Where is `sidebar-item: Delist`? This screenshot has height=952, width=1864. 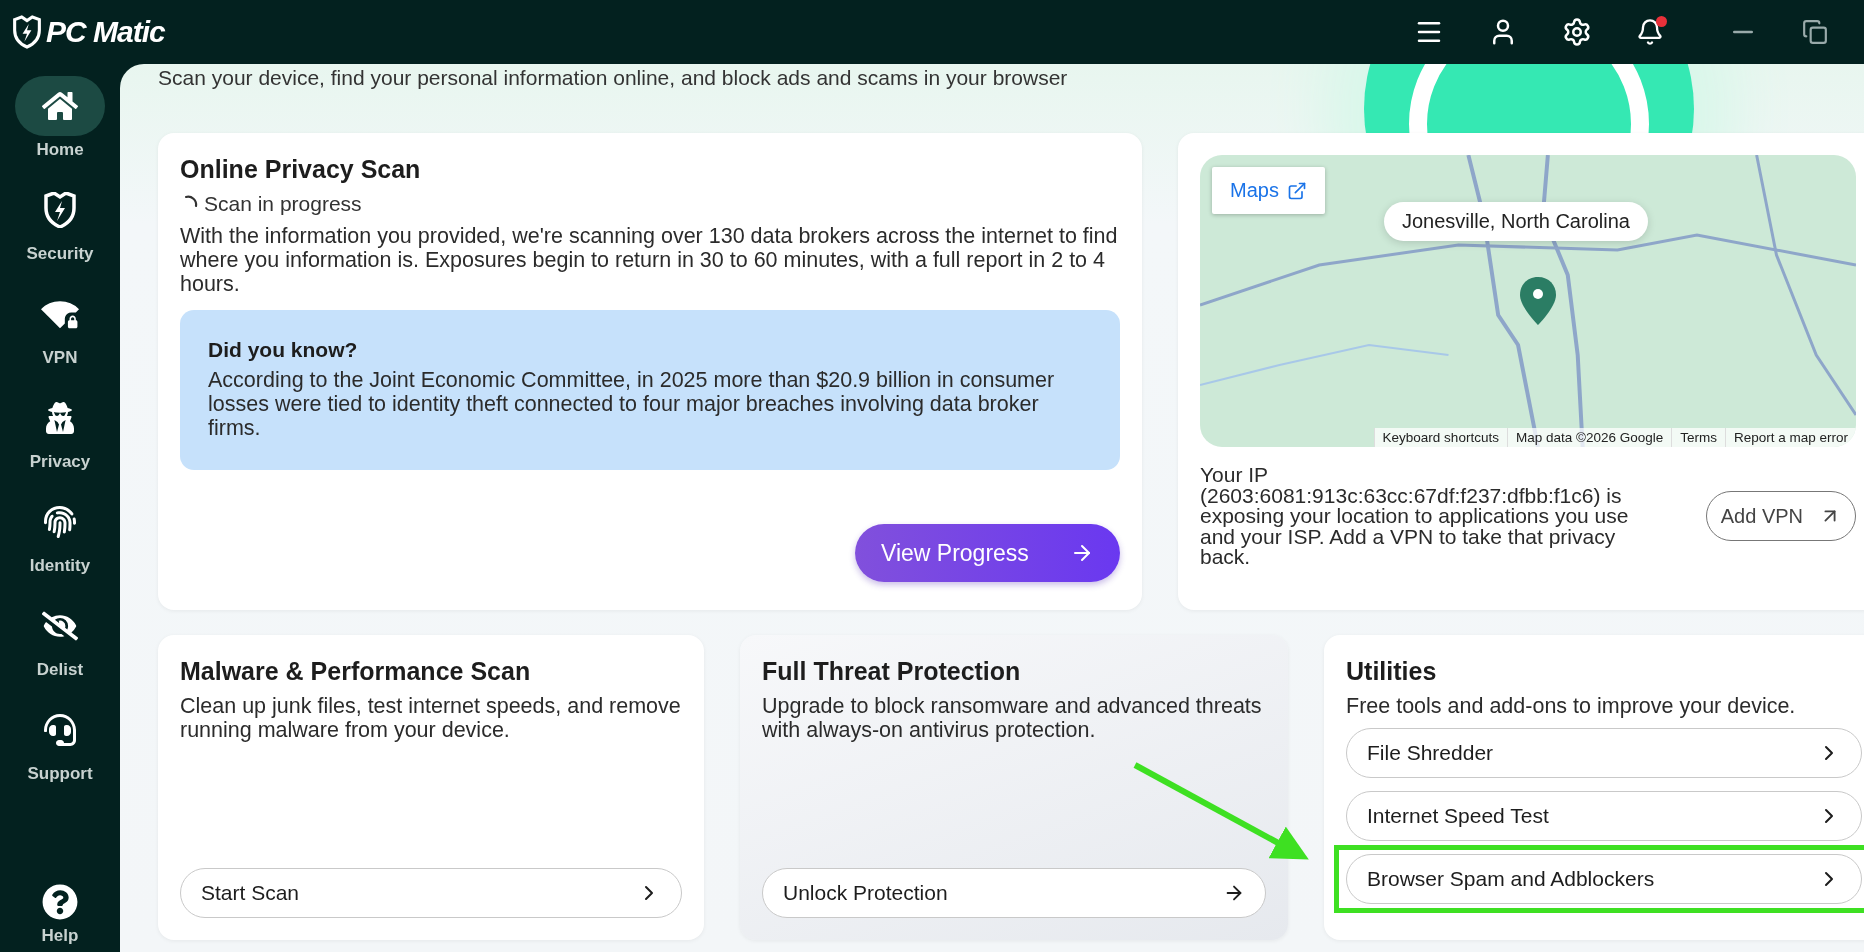
sidebar-item: Delist is located at coordinates (60, 638).